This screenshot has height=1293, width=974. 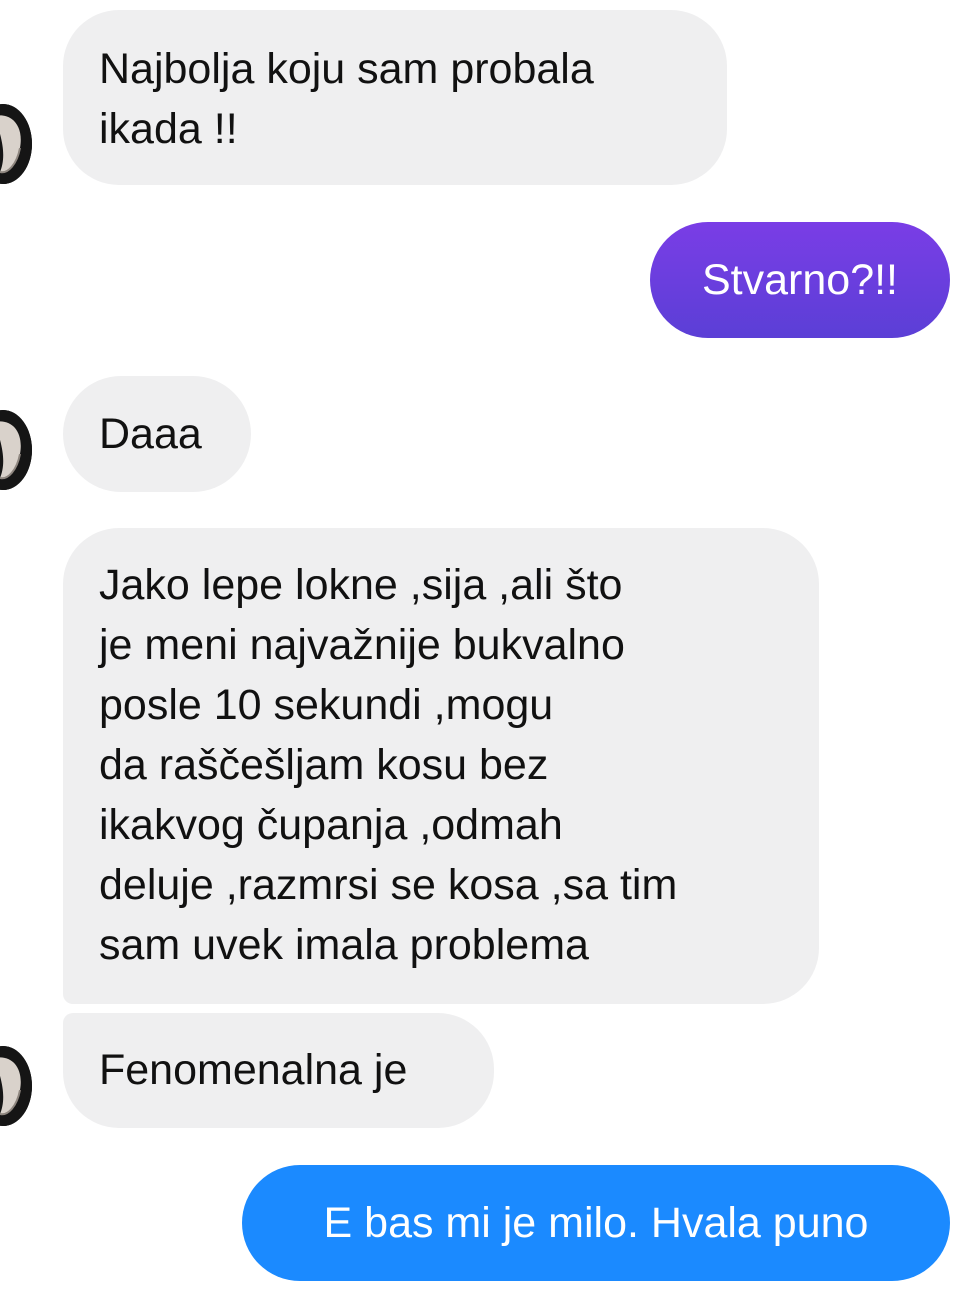 What do you see at coordinates (346, 99) in the screenshot?
I see `message-text: Najbolja koju sam probala ikada !!` at bounding box center [346, 99].